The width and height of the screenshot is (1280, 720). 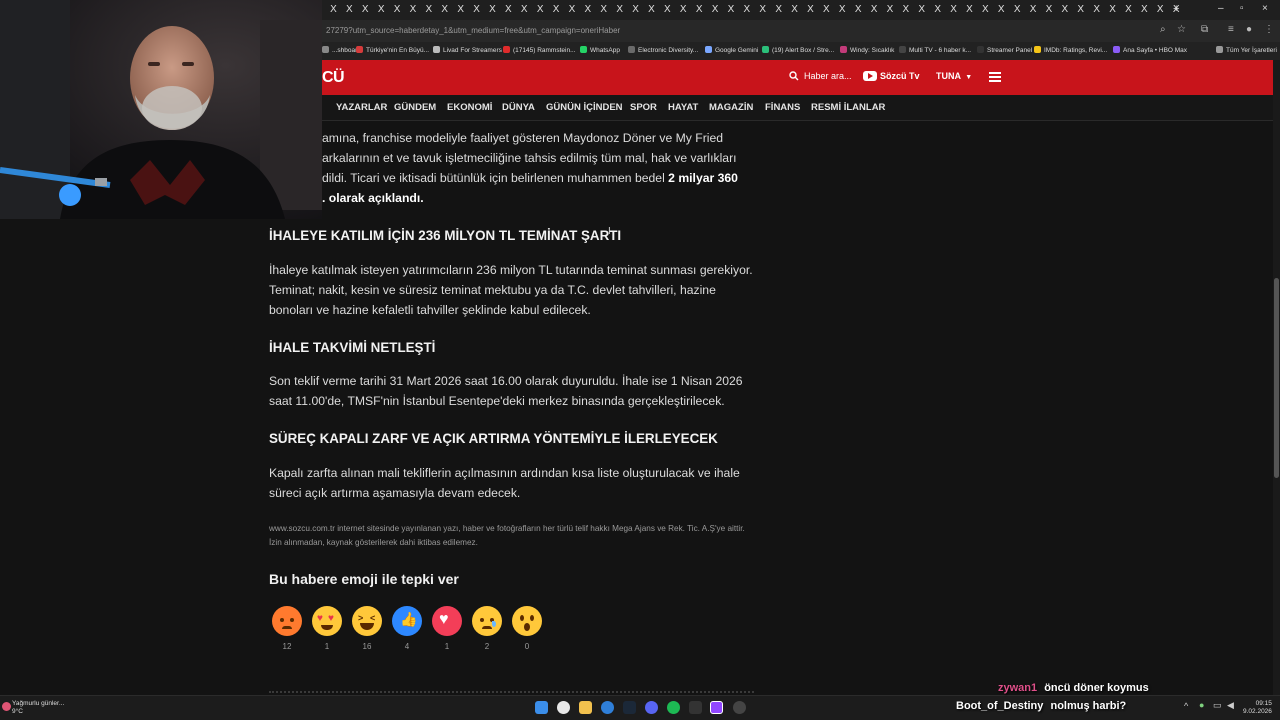 I want to click on love-eyes-emoji-icon: ♥ ♥, so click(x=327, y=621).